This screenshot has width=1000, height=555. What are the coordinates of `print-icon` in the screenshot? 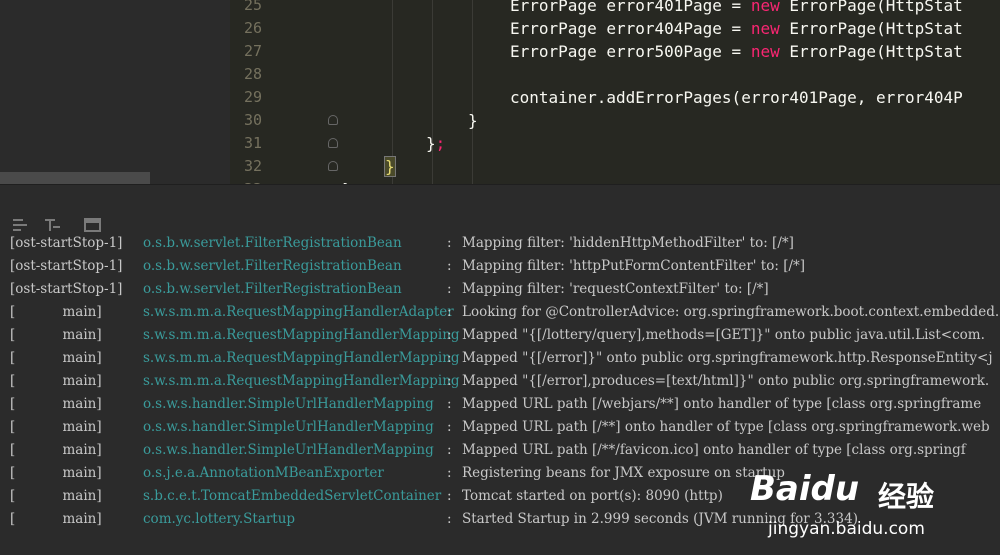 It's located at (93, 225).